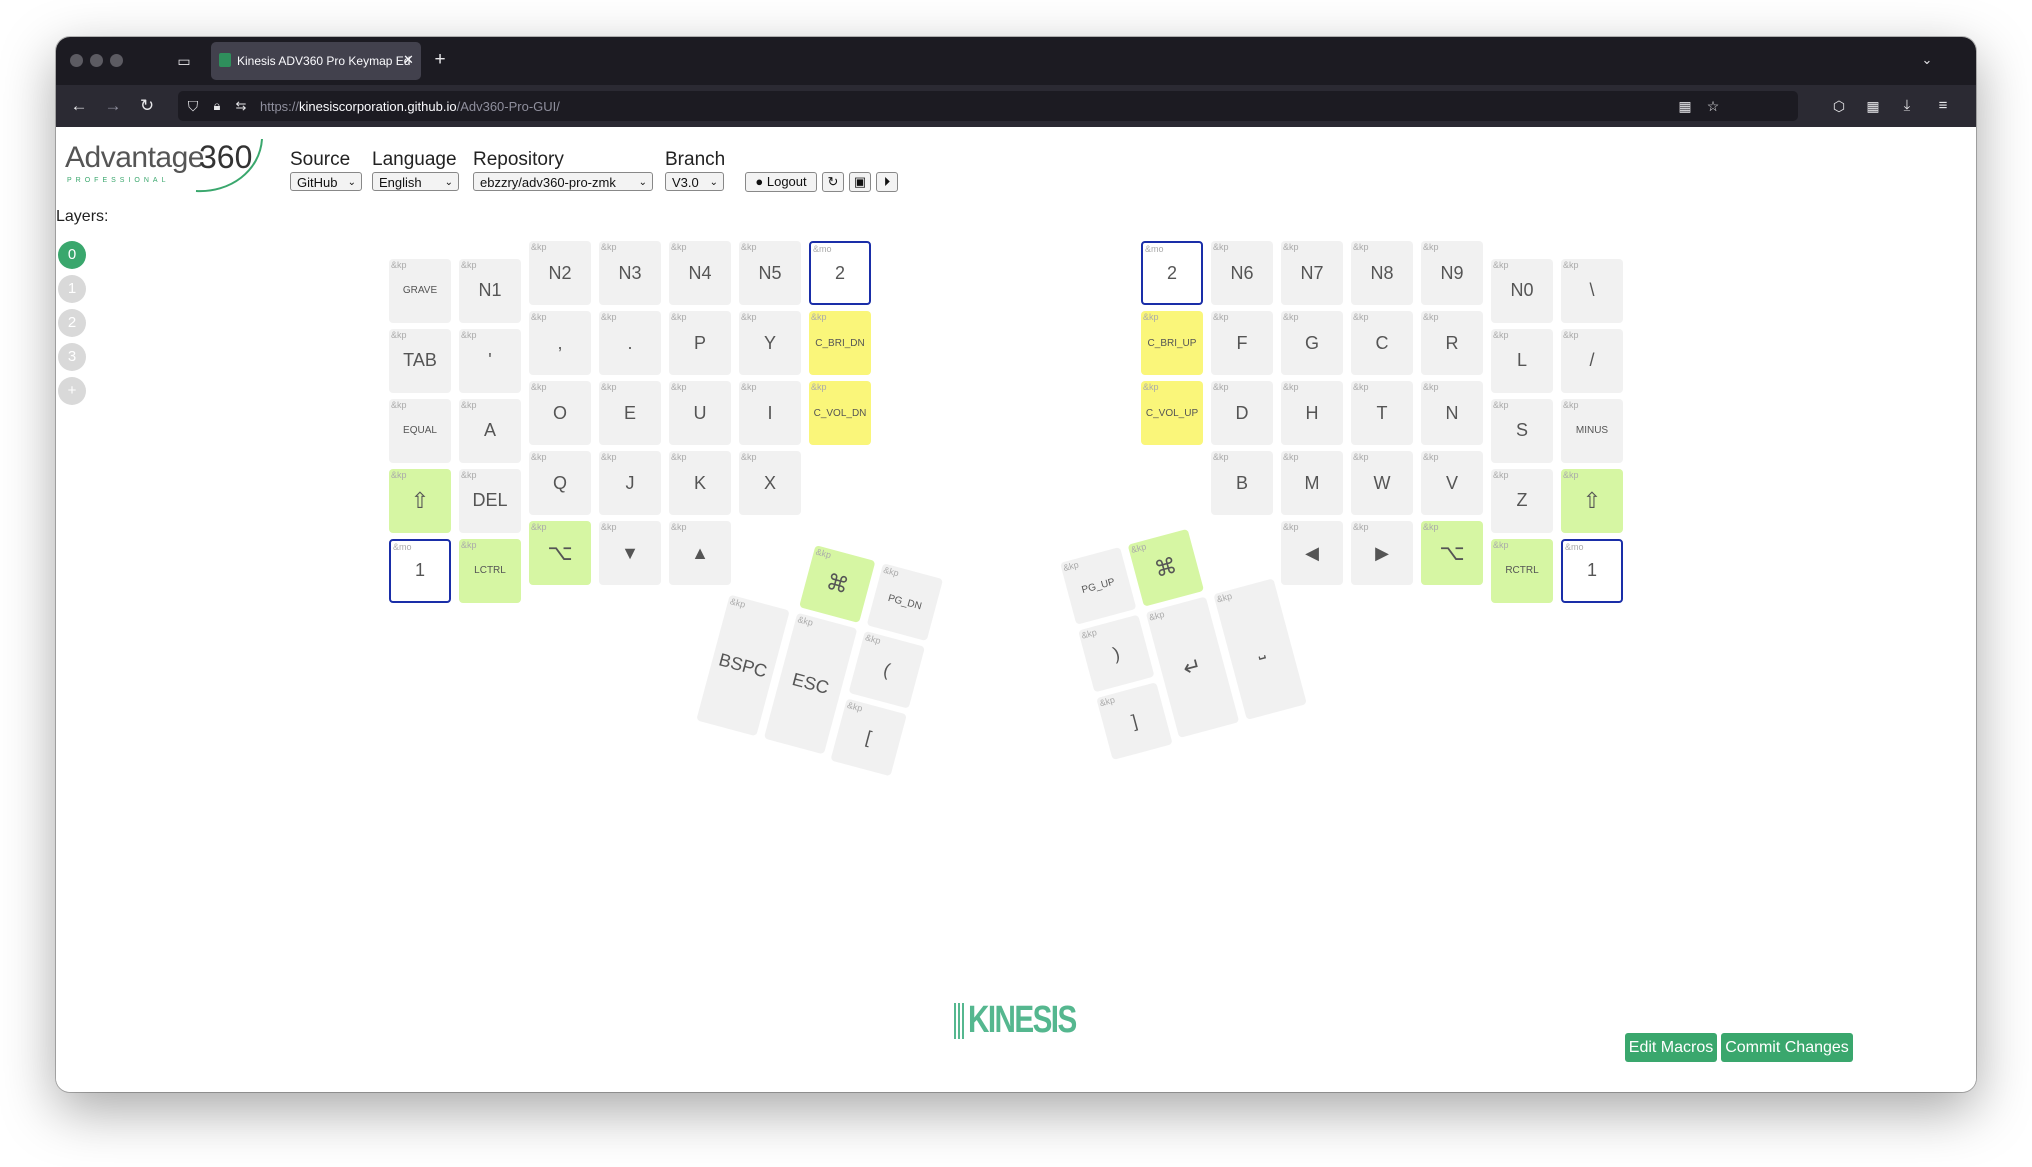 Image resolution: width=2032 pixels, height=1167 pixels. Describe the element at coordinates (630, 483) in the screenshot. I see `key: &kp J` at that location.